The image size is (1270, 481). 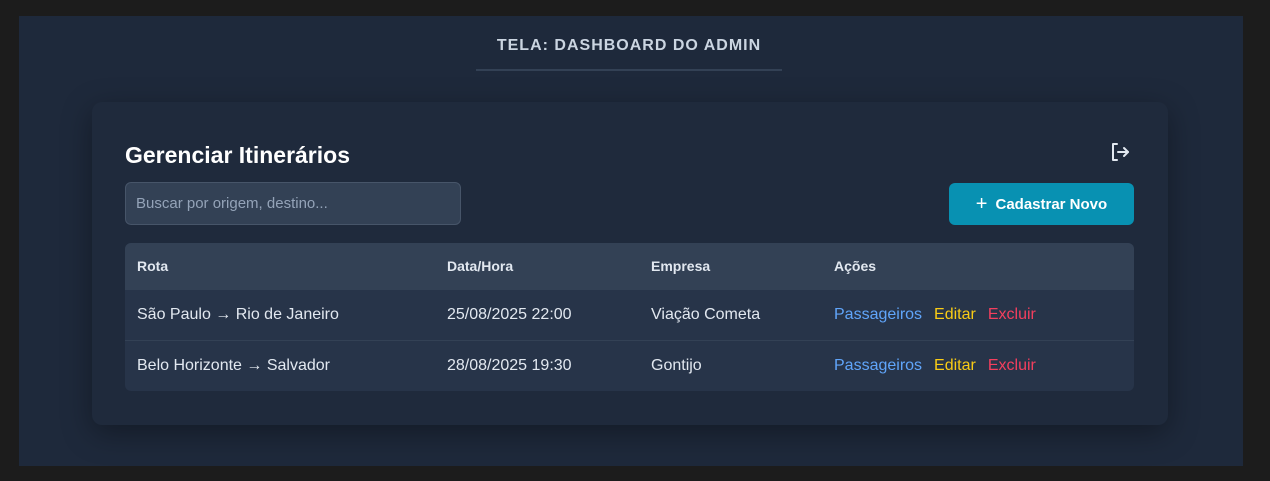 I want to click on table-header: Rota Data/Hora Empresa Ações, so click(x=629, y=266).